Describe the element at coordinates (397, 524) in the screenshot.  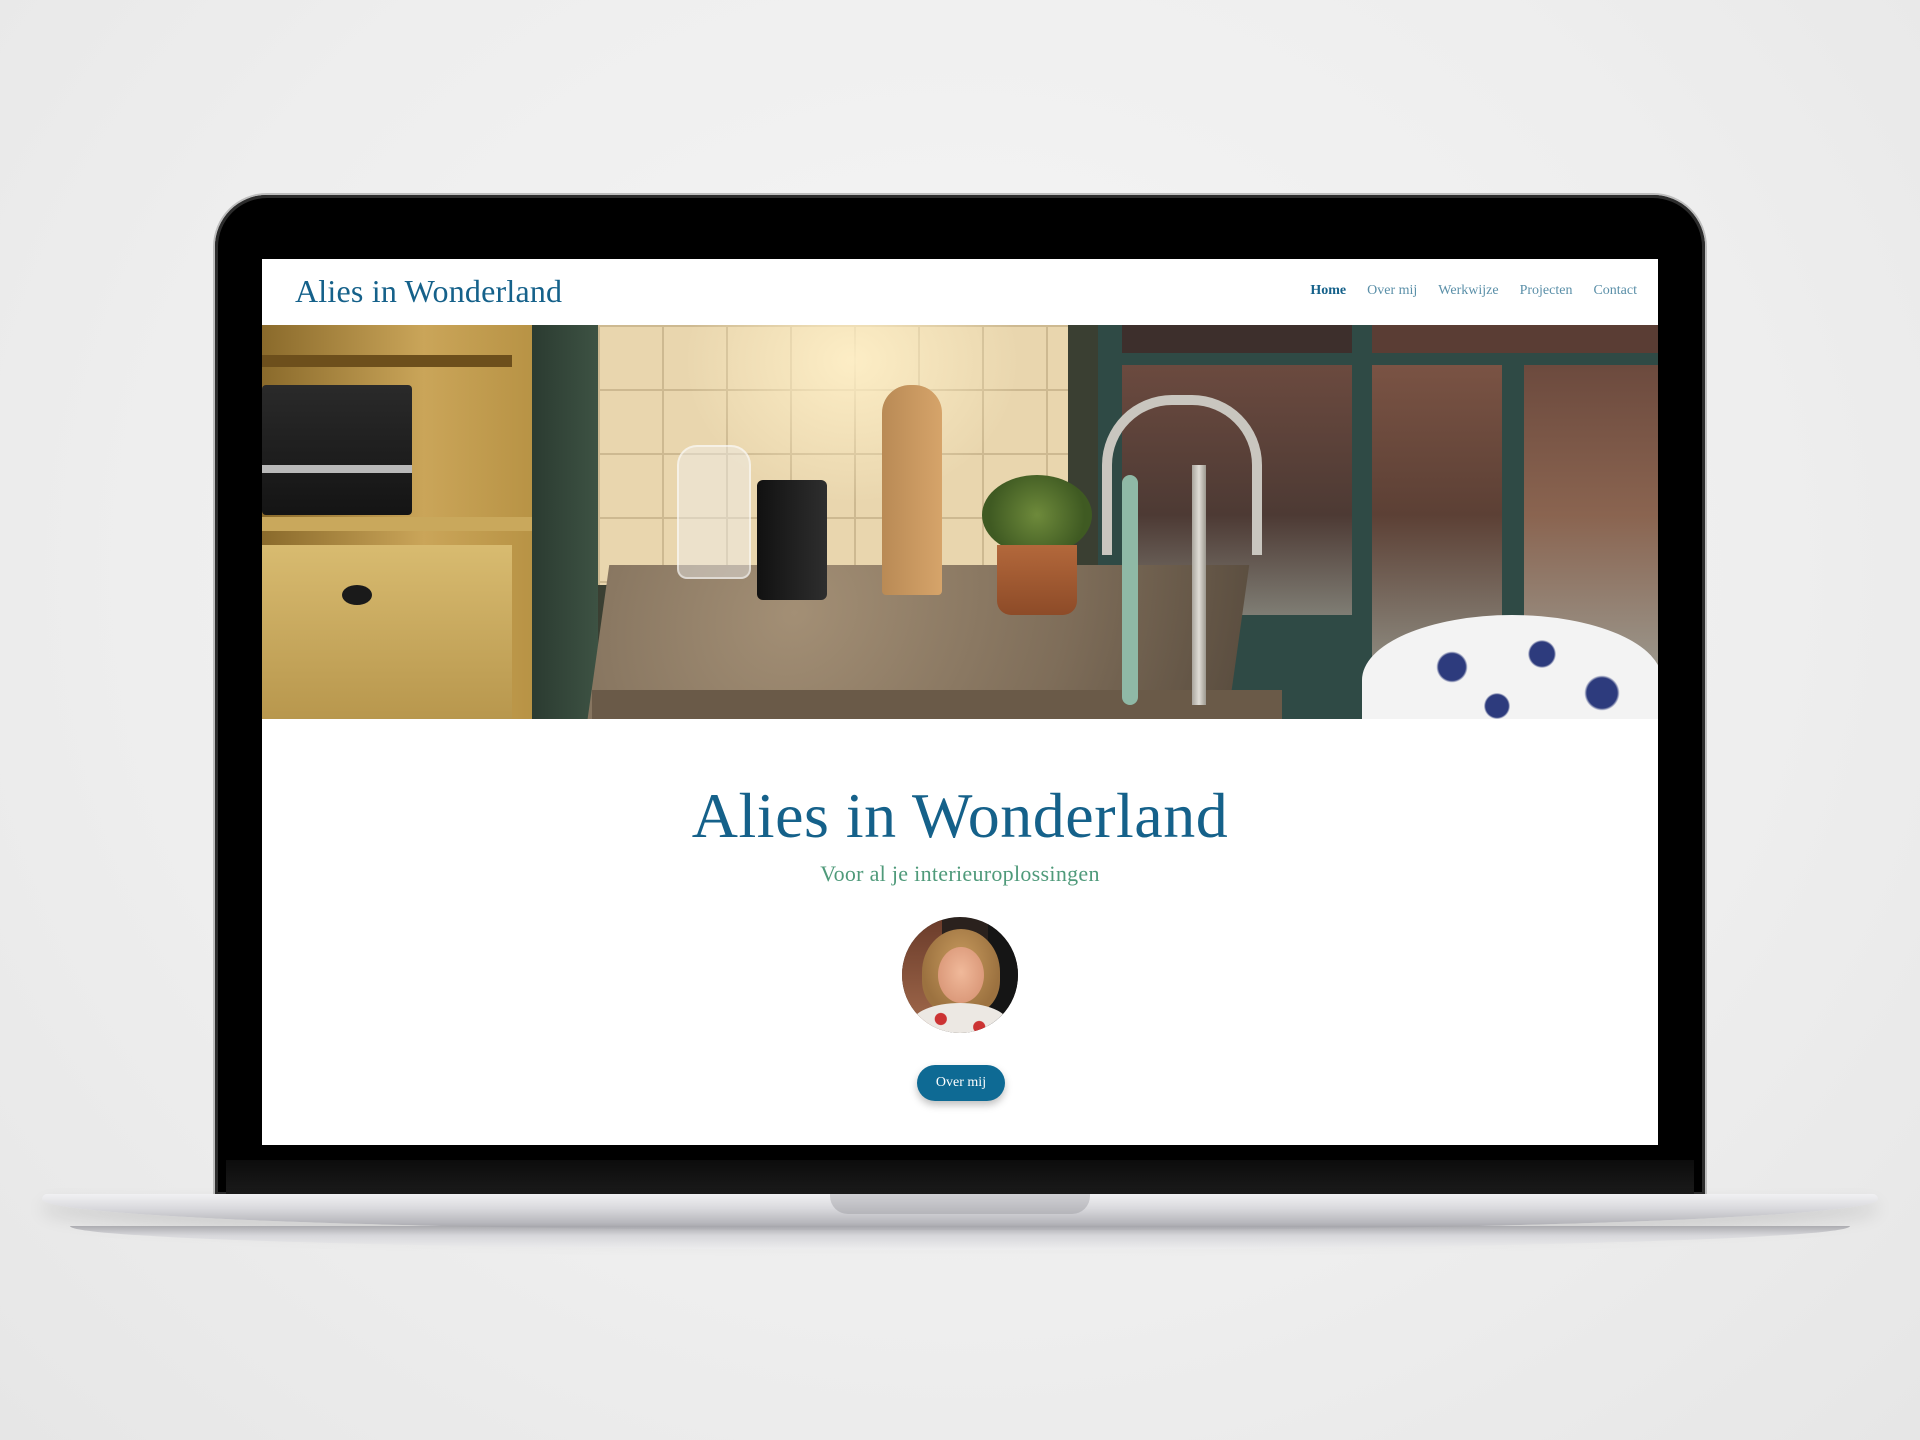
I see `cabinet-ledge` at that location.